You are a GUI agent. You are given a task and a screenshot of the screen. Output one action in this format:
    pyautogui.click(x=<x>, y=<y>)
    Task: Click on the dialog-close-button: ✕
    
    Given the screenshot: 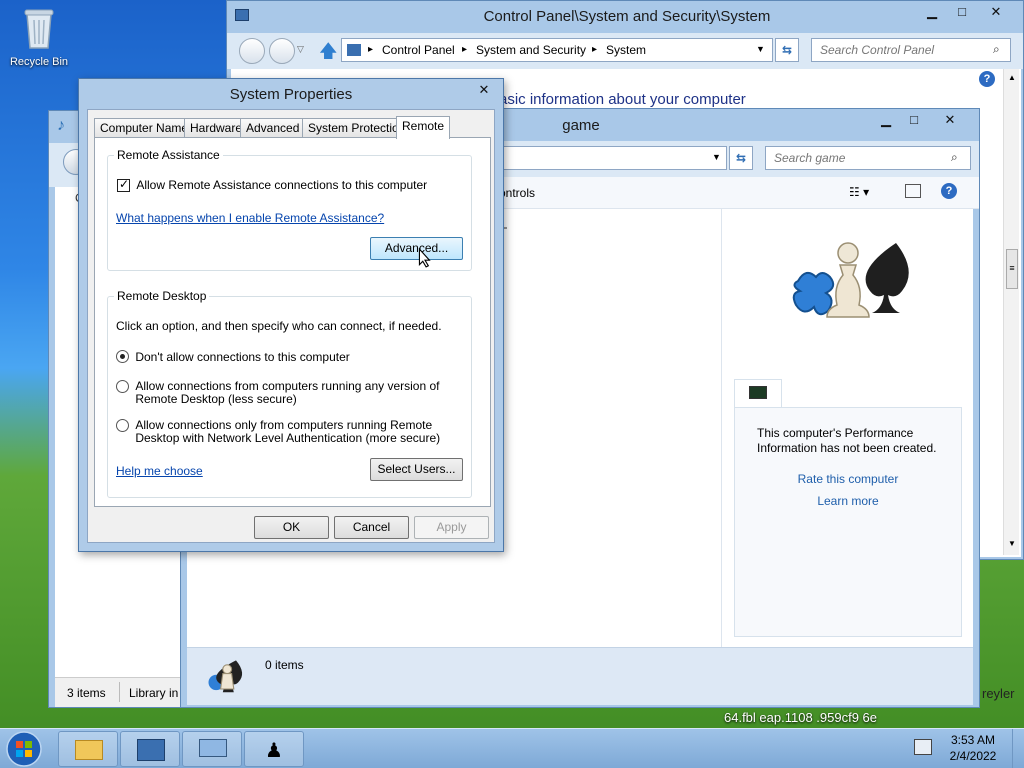 What is the action you would take?
    pyautogui.click(x=484, y=91)
    